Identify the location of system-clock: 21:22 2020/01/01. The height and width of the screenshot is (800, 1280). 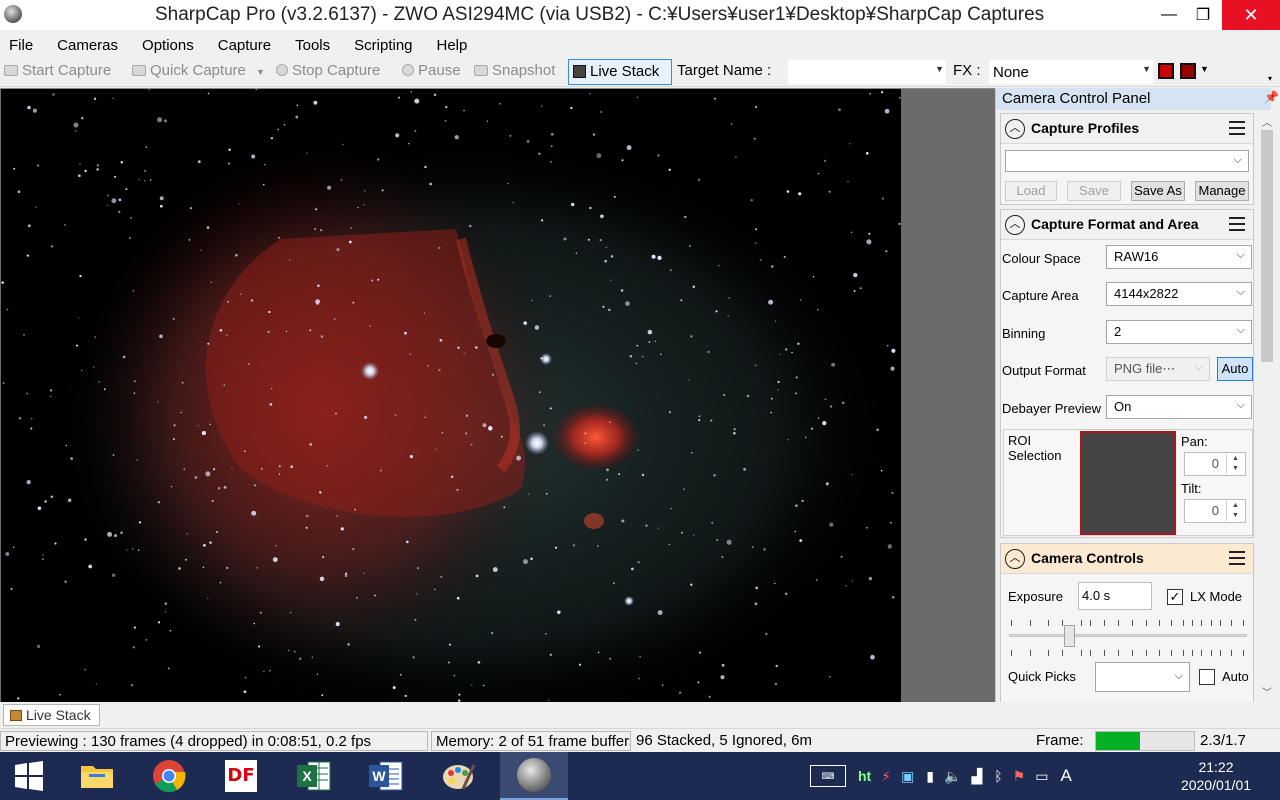
(1216, 776).